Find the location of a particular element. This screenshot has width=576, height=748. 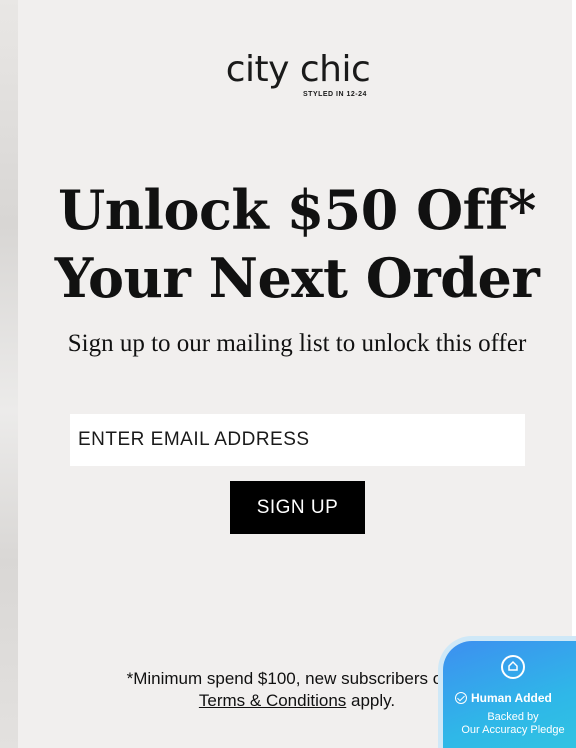

badge-line-1: Backed by is located at coordinates (513, 717).